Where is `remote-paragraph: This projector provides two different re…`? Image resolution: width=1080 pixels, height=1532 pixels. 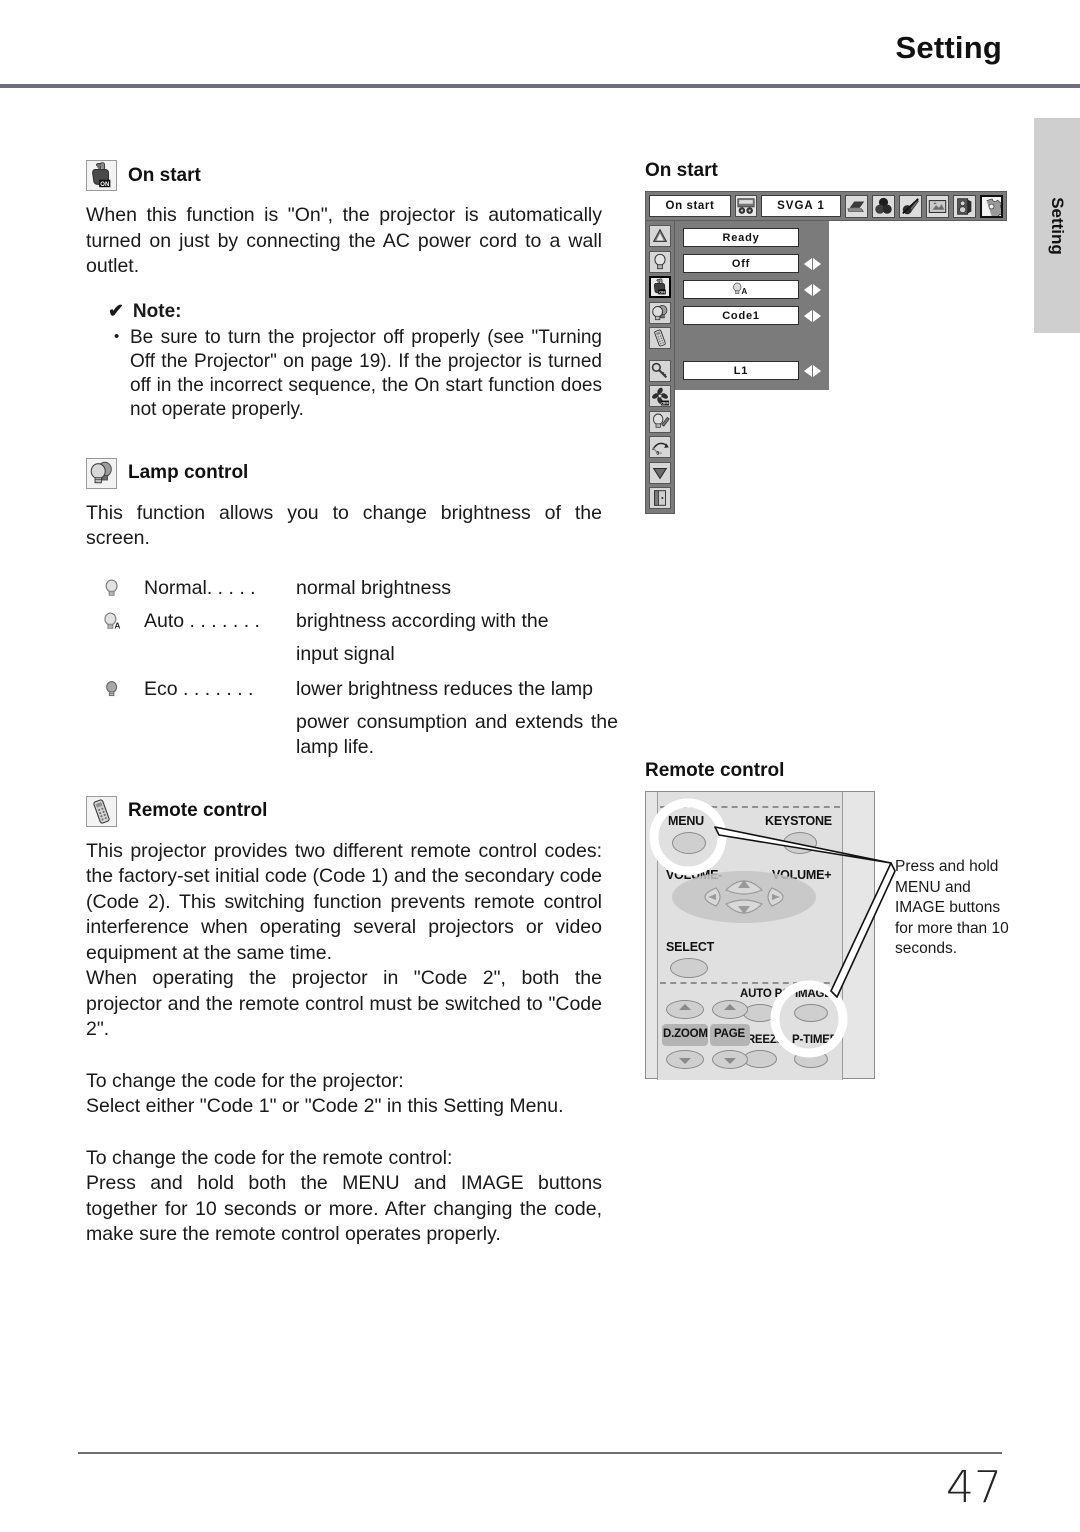
remote-paragraph: This projector provides two different re… is located at coordinates (344, 901).